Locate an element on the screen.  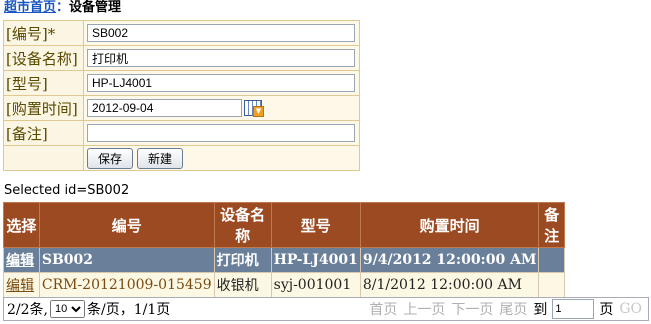
last-page-link: 尾页 is located at coordinates (513, 309).